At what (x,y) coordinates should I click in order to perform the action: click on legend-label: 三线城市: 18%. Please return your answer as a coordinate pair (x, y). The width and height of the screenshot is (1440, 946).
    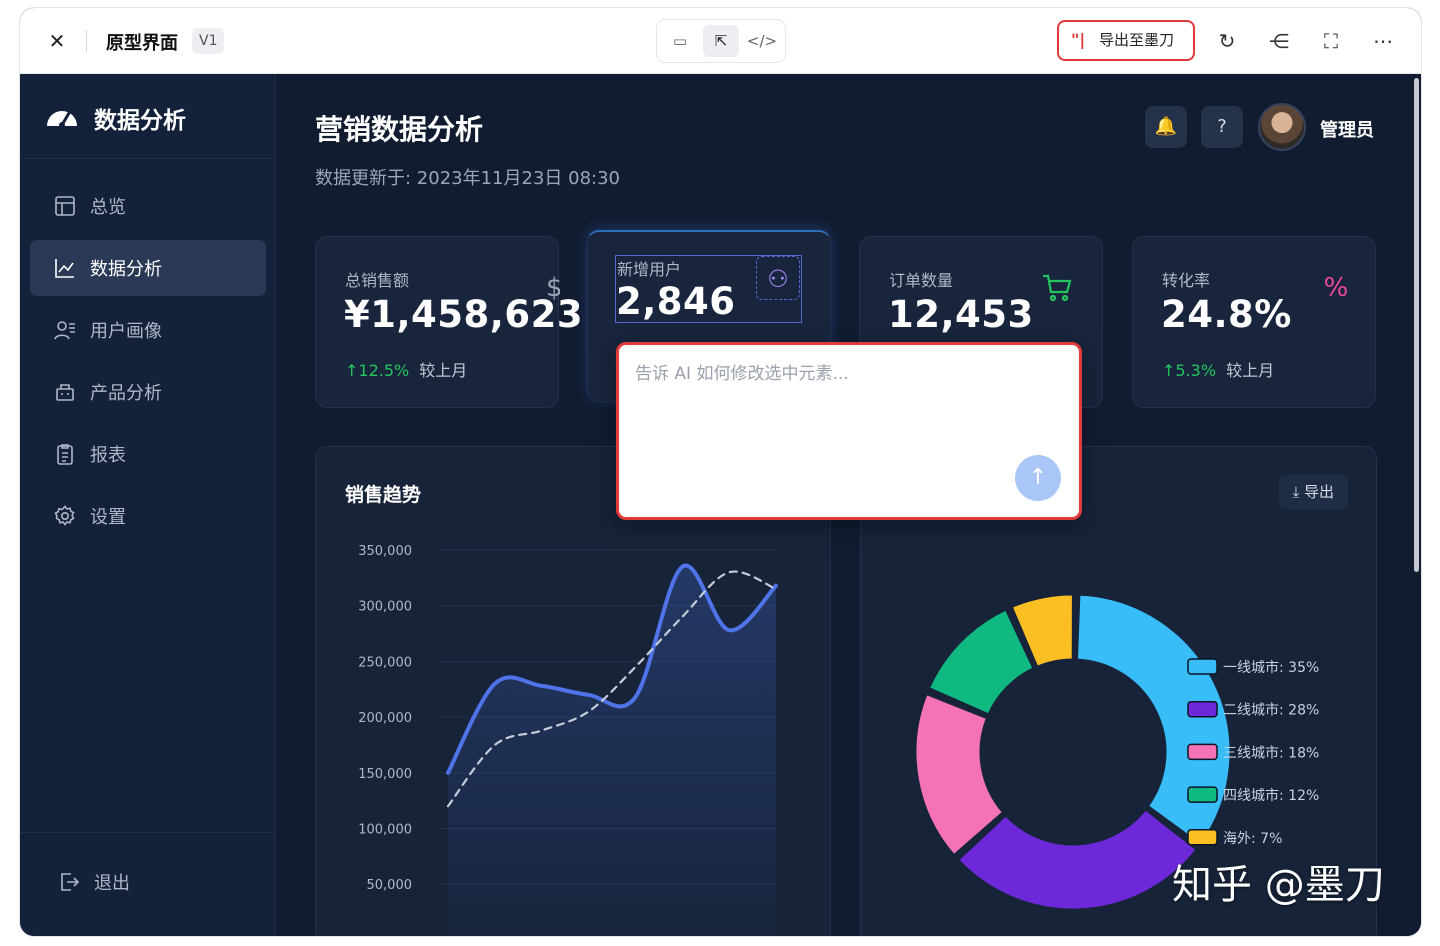
    Looking at the image, I should click on (1271, 752).